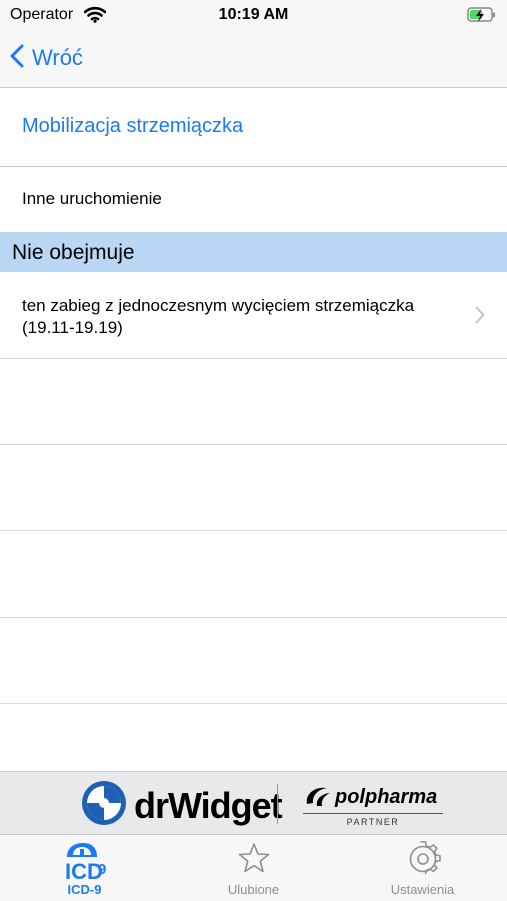 The width and height of the screenshot is (507, 901). I want to click on tab-bar: ICD 9 ICD-9 Ulubione Ustawienia, so click(253, 867).